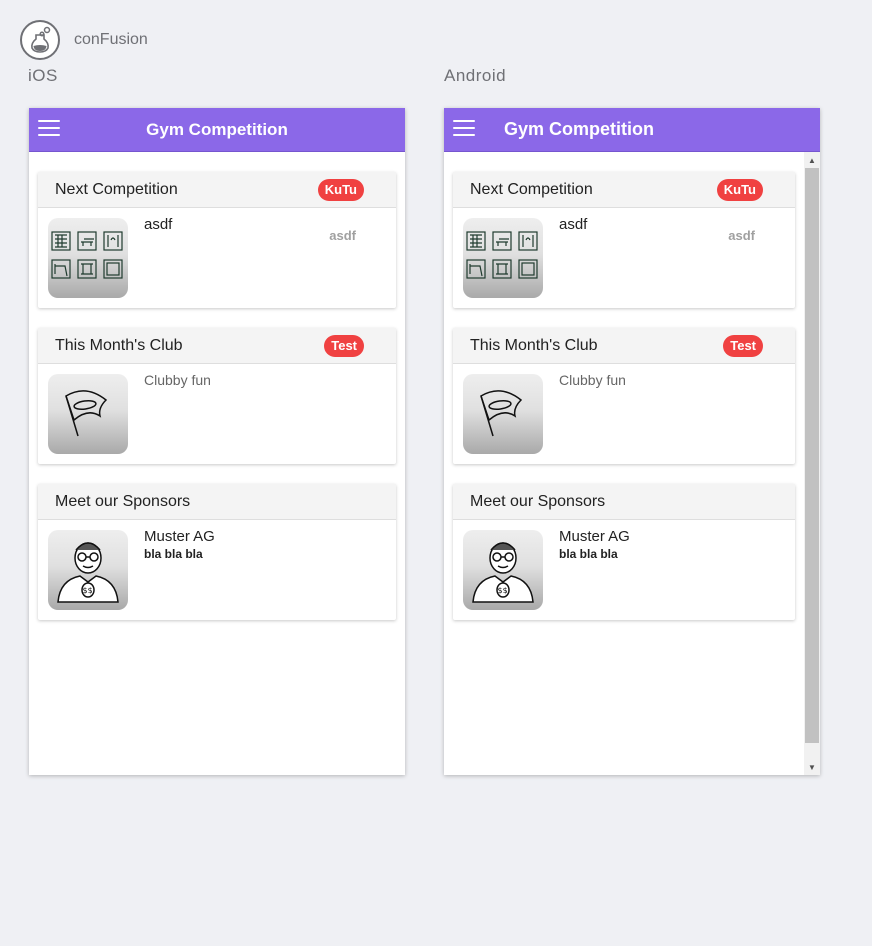  Describe the element at coordinates (475, 75) in the screenshot. I see `android-label: Android` at that location.